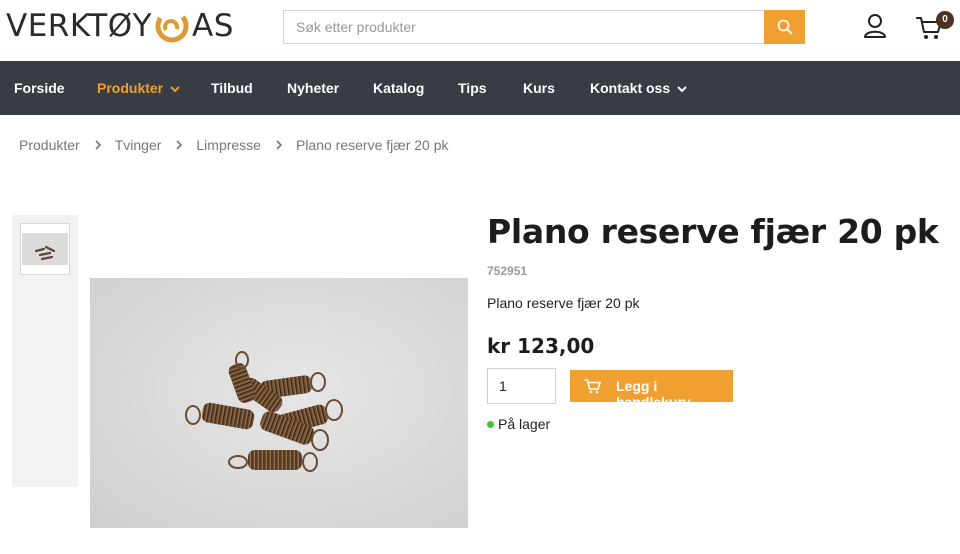  I want to click on nav-item-label: Kontakt oss, so click(630, 88).